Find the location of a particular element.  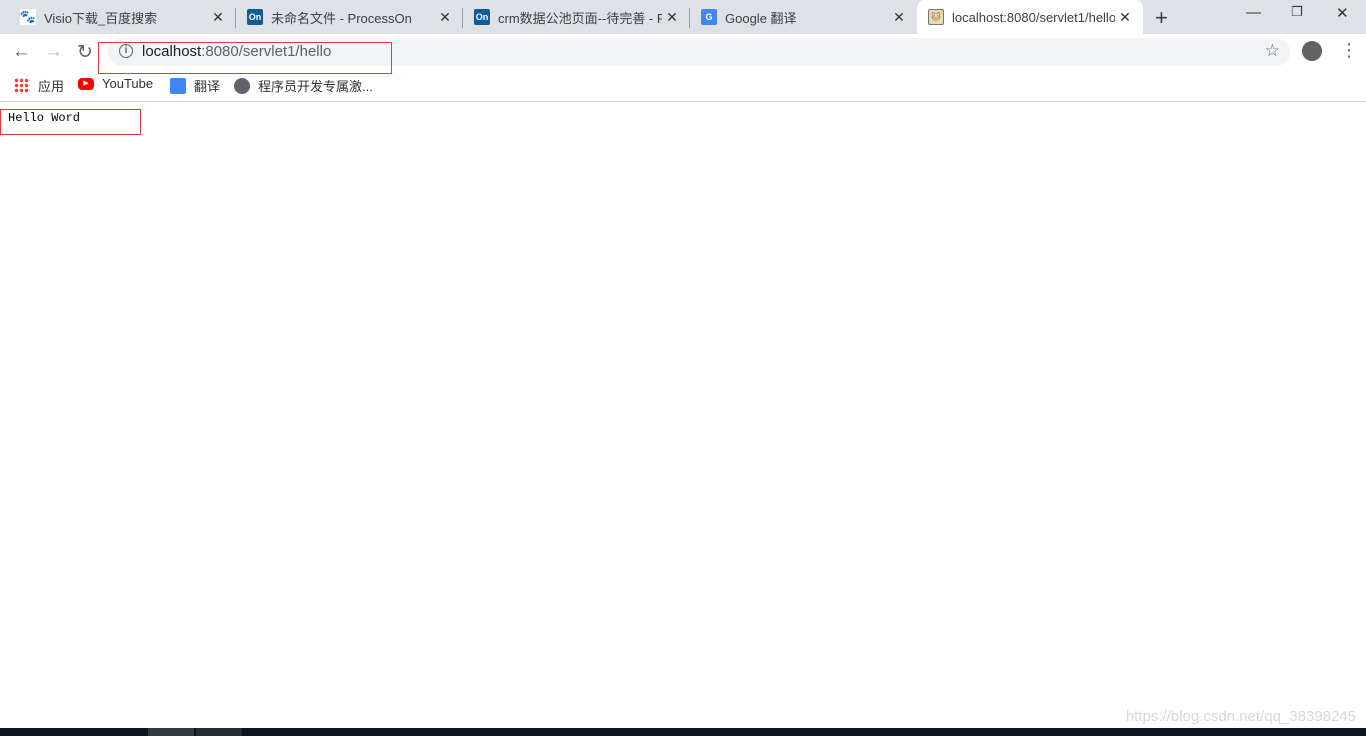

tab-localhost-active: 🐱 localhost:8080/servlet1/hello ✕ is located at coordinates (1030, 17).